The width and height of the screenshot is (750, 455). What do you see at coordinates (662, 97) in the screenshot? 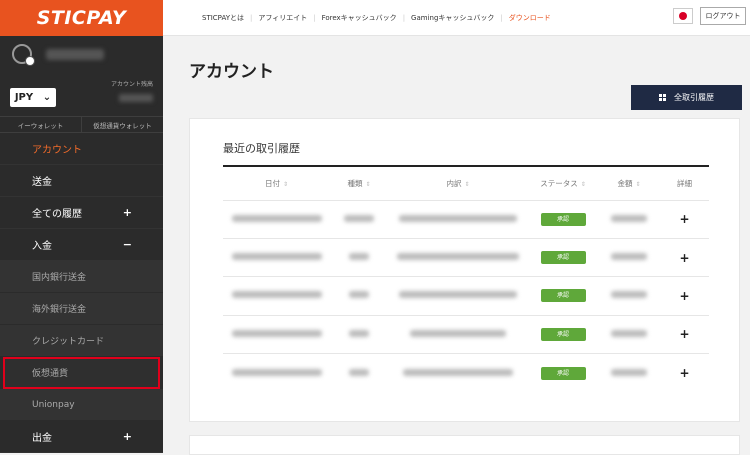
I see `grid-icon` at bounding box center [662, 97].